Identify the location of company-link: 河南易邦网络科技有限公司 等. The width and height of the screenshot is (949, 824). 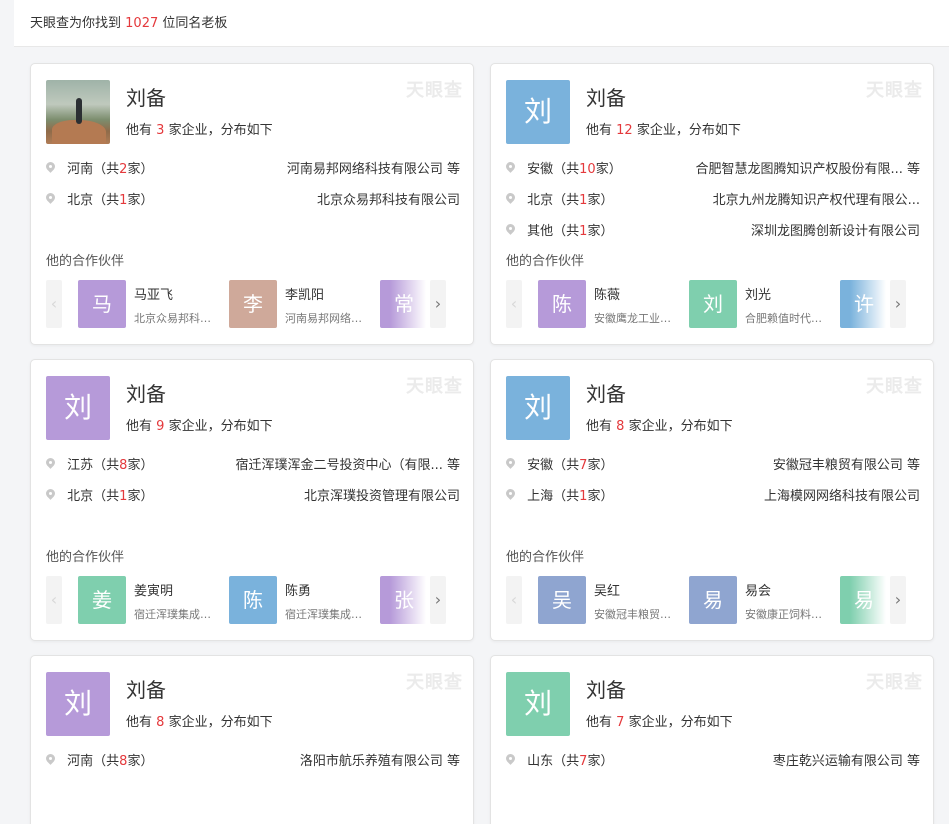
(373, 170).